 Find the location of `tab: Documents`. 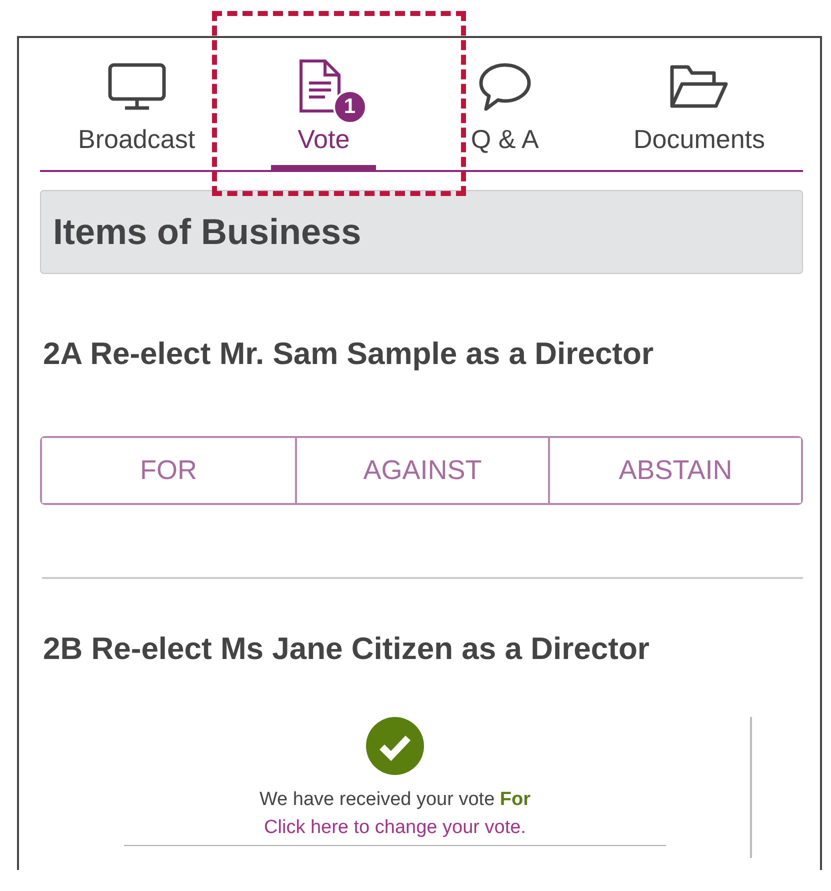

tab: Documents is located at coordinates (699, 105).